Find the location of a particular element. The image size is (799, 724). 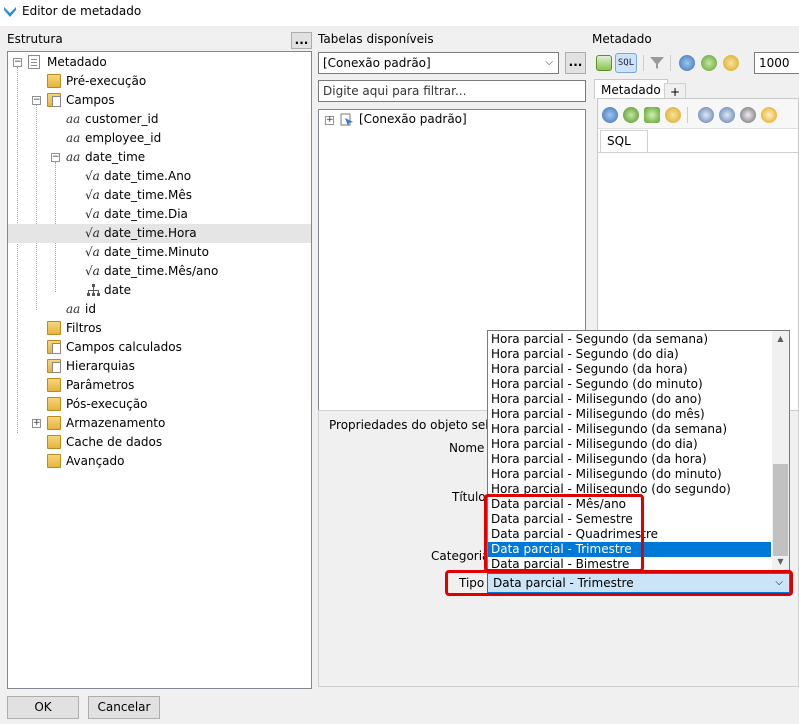

tree-item-date-time-ano: √a date_time.Ano is located at coordinates (159, 176).